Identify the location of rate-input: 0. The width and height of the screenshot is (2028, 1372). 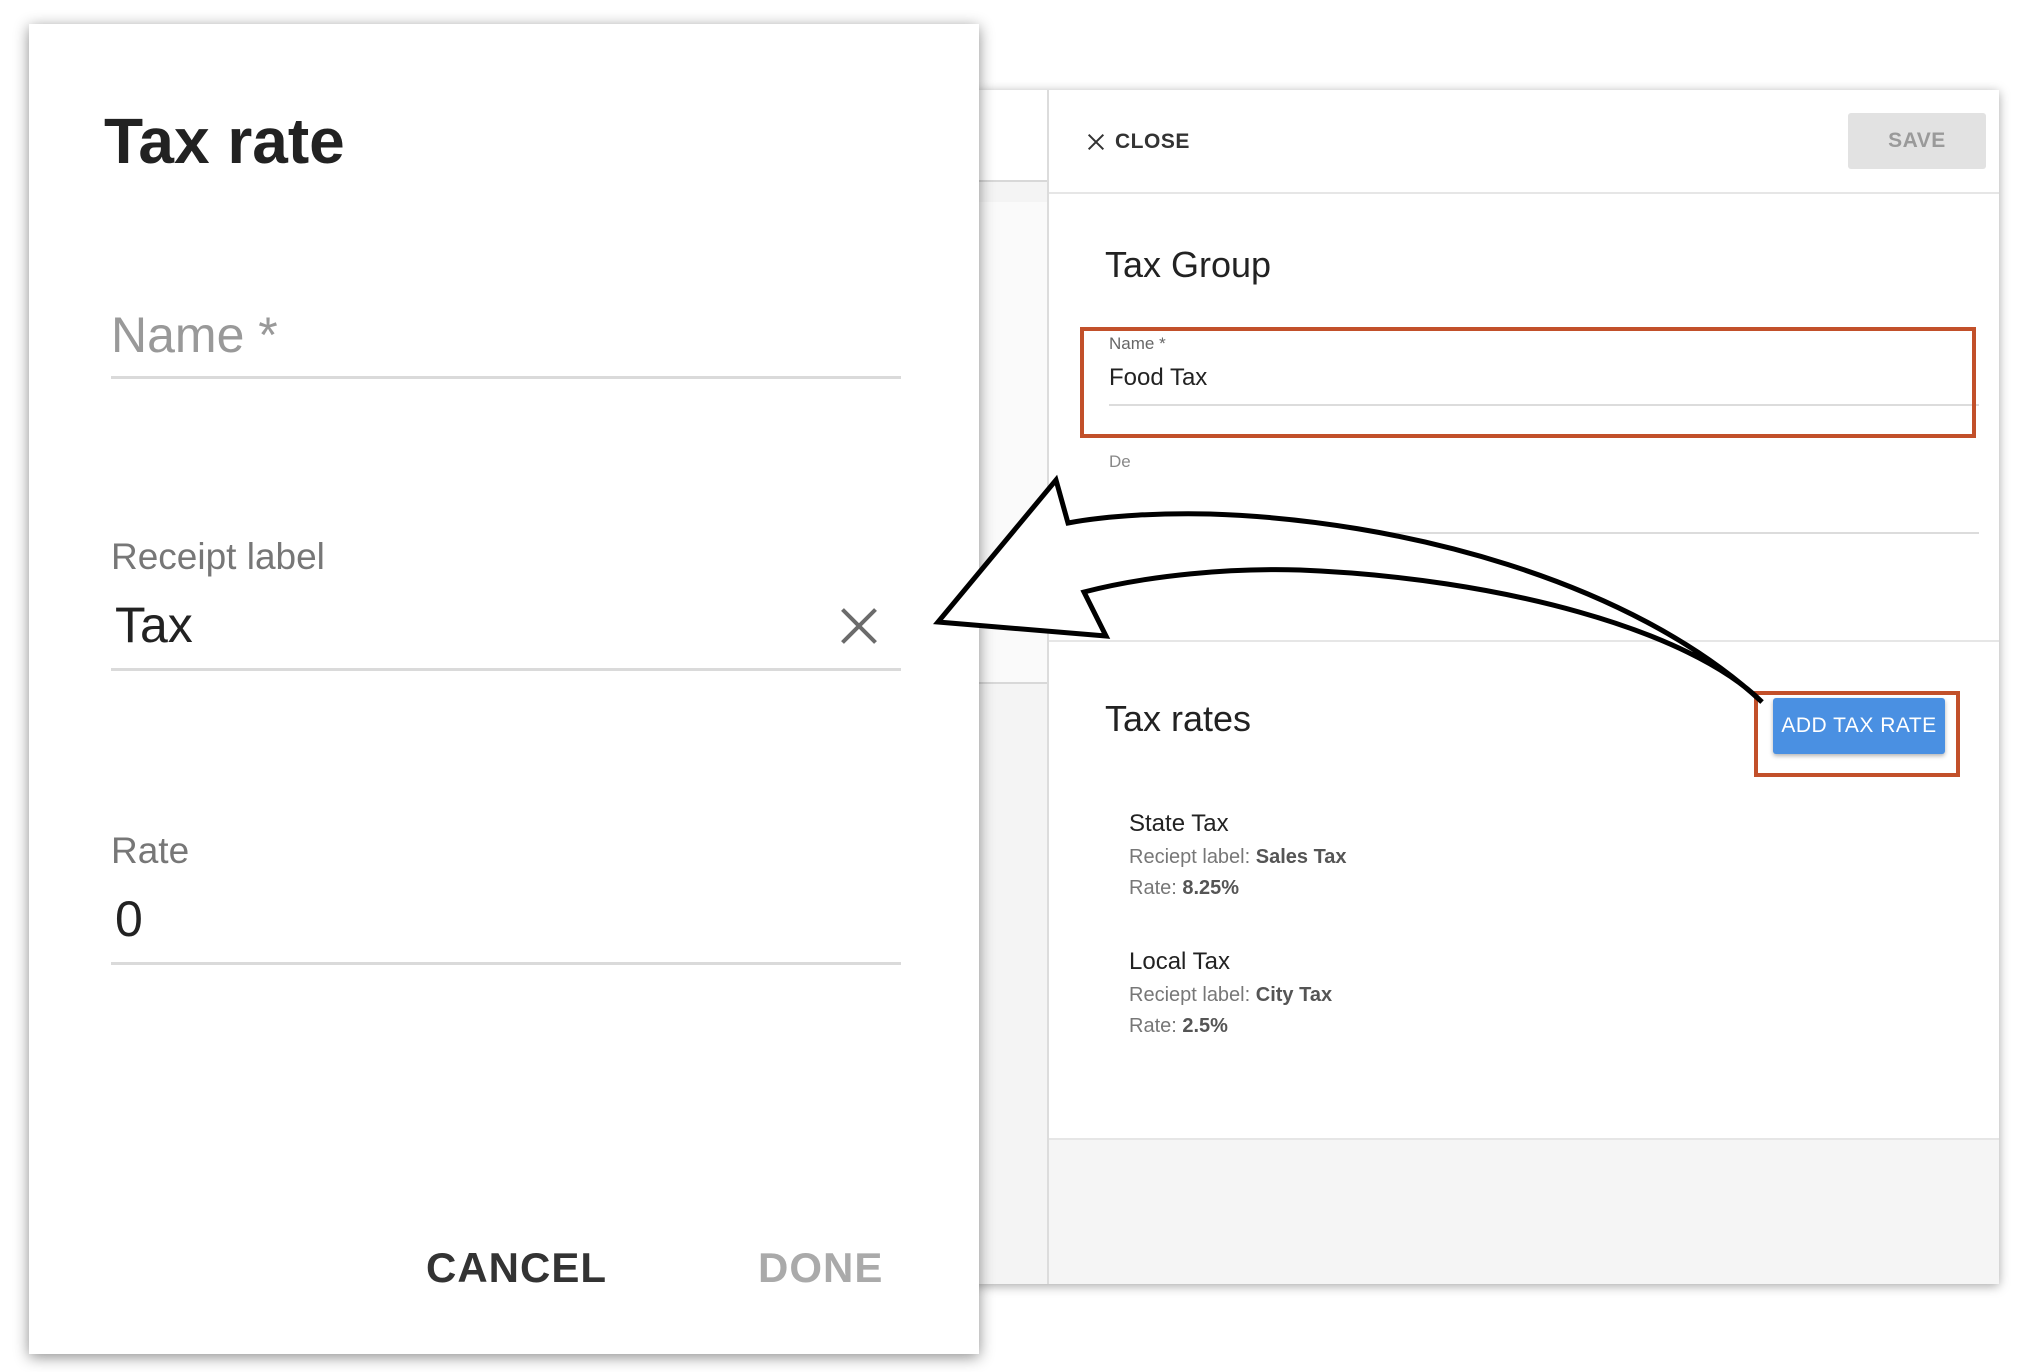
(506, 927).